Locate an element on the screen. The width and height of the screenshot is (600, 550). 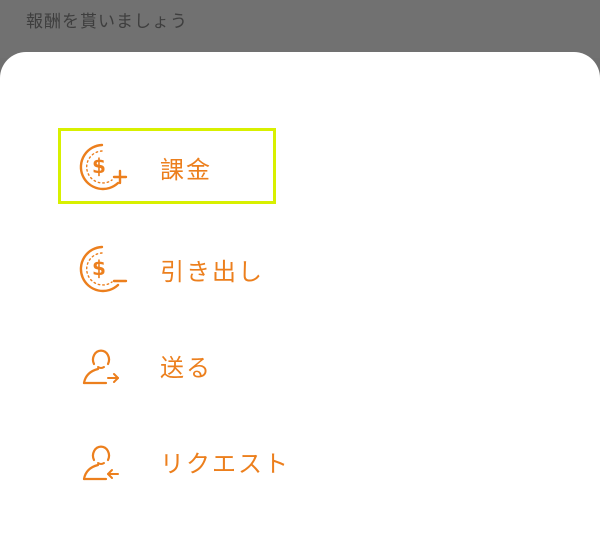
winner-club-watermark: ONLINE CASINO WINNER CLUB is located at coordinates (478, 497).